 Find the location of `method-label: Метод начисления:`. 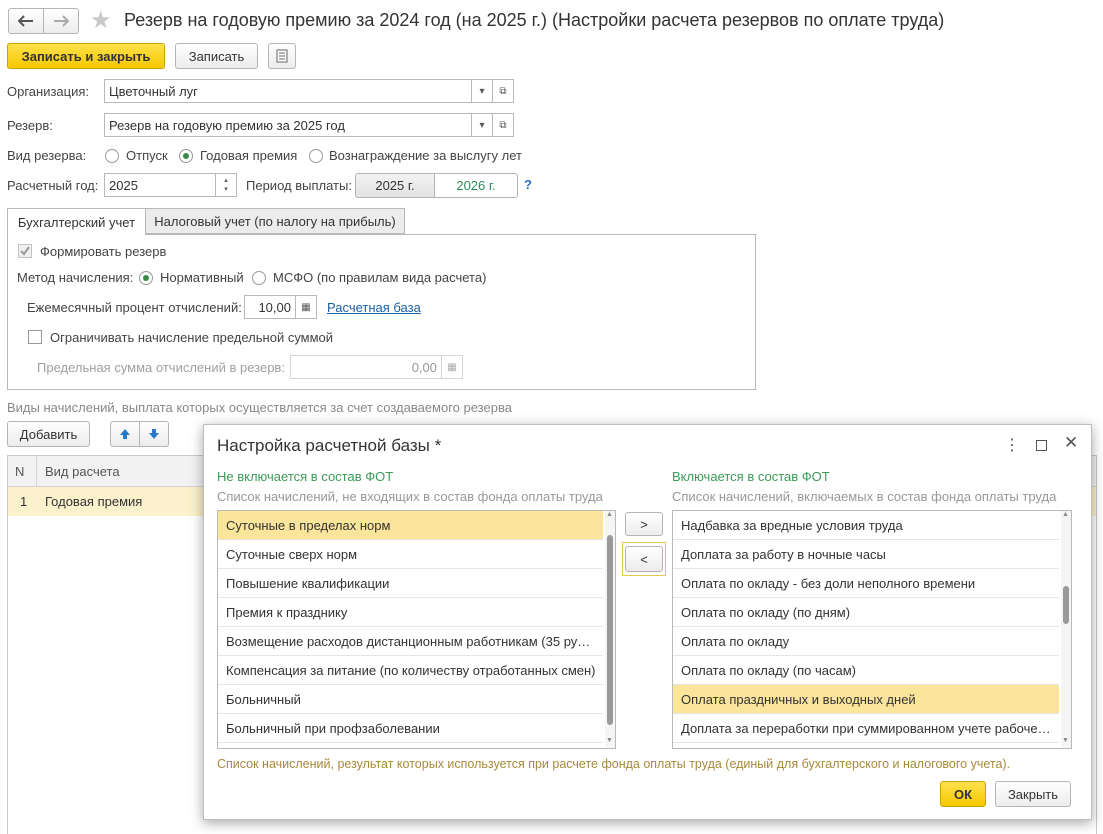

method-label: Метод начисления: is located at coordinates (75, 277).